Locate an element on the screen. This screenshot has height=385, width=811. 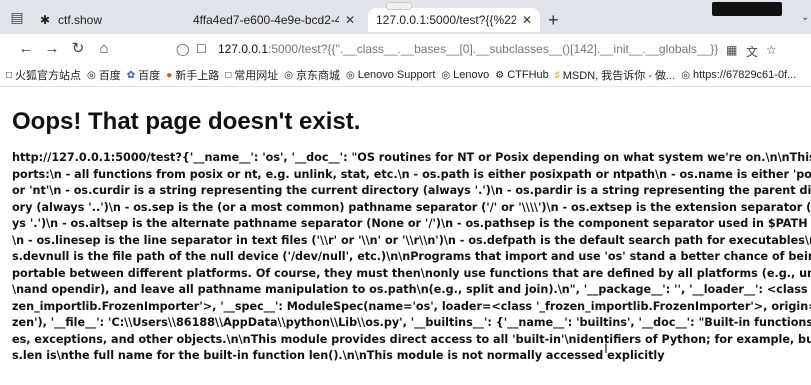
qr-code-icon: ▦ is located at coordinates (731, 50).